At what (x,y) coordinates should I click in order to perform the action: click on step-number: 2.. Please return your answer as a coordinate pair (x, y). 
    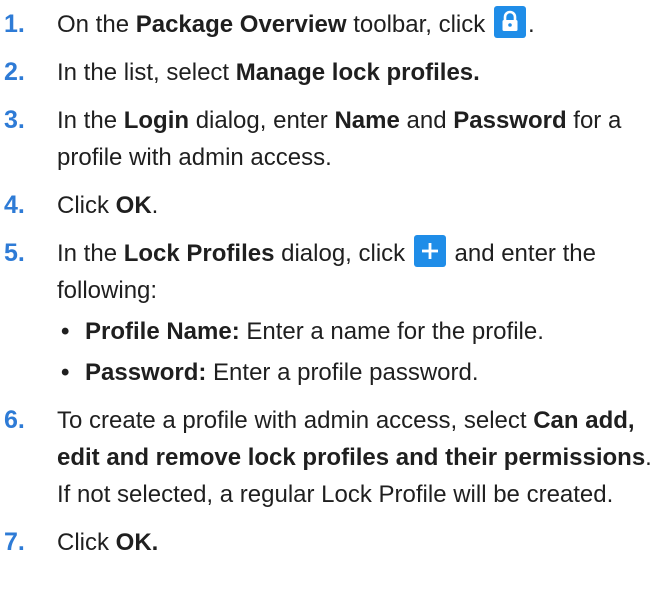
    Looking at the image, I should click on (14, 72).